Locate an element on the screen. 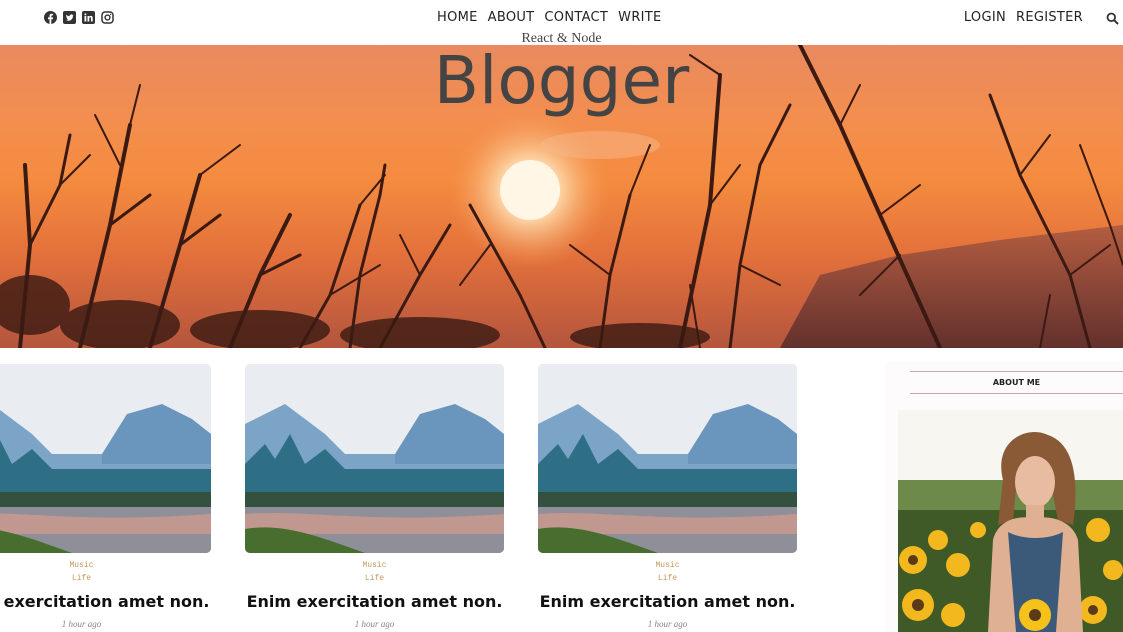  top-nav: HOME ABOUT CONTACT WRITE LOGIN REGISTER is located at coordinates (561, 17).